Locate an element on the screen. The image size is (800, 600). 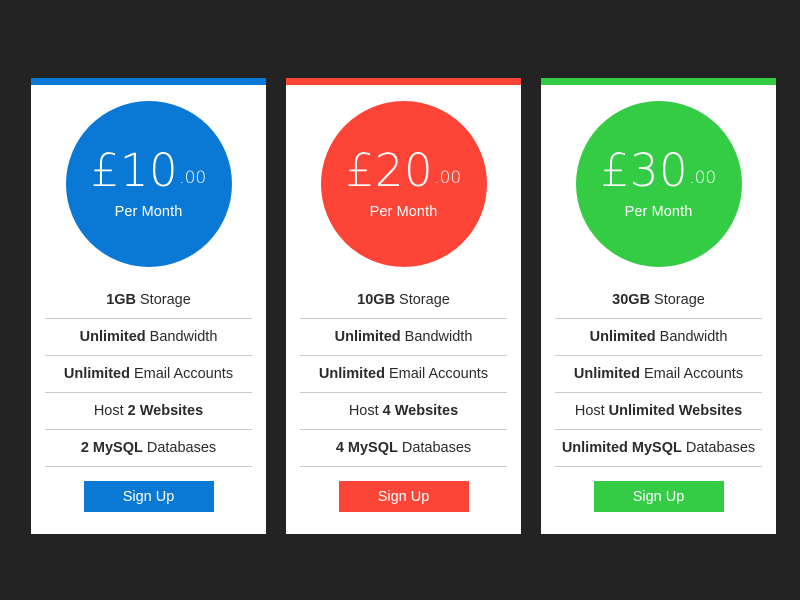
feature-emphasis: Unlimited MySQL is located at coordinates (621, 448).